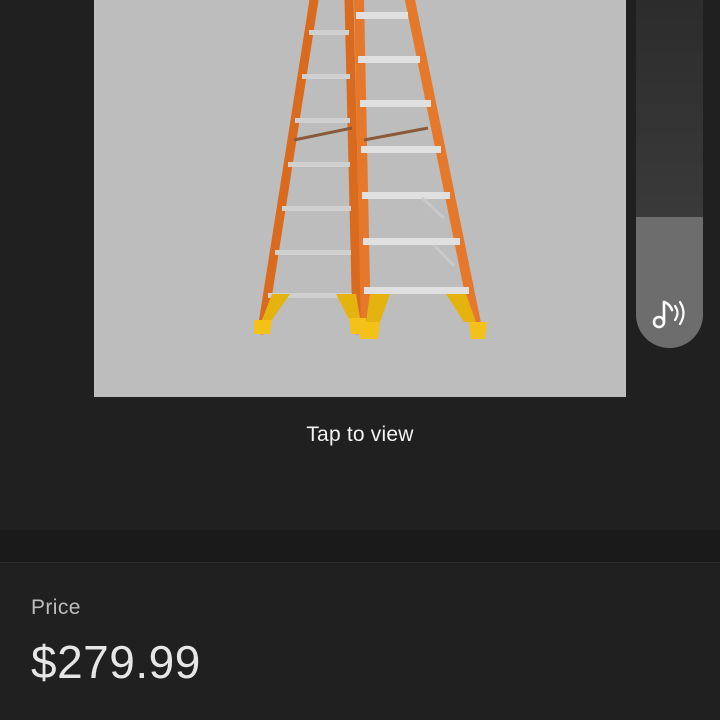  Describe the element at coordinates (56, 607) in the screenshot. I see `price-label: Price` at that location.